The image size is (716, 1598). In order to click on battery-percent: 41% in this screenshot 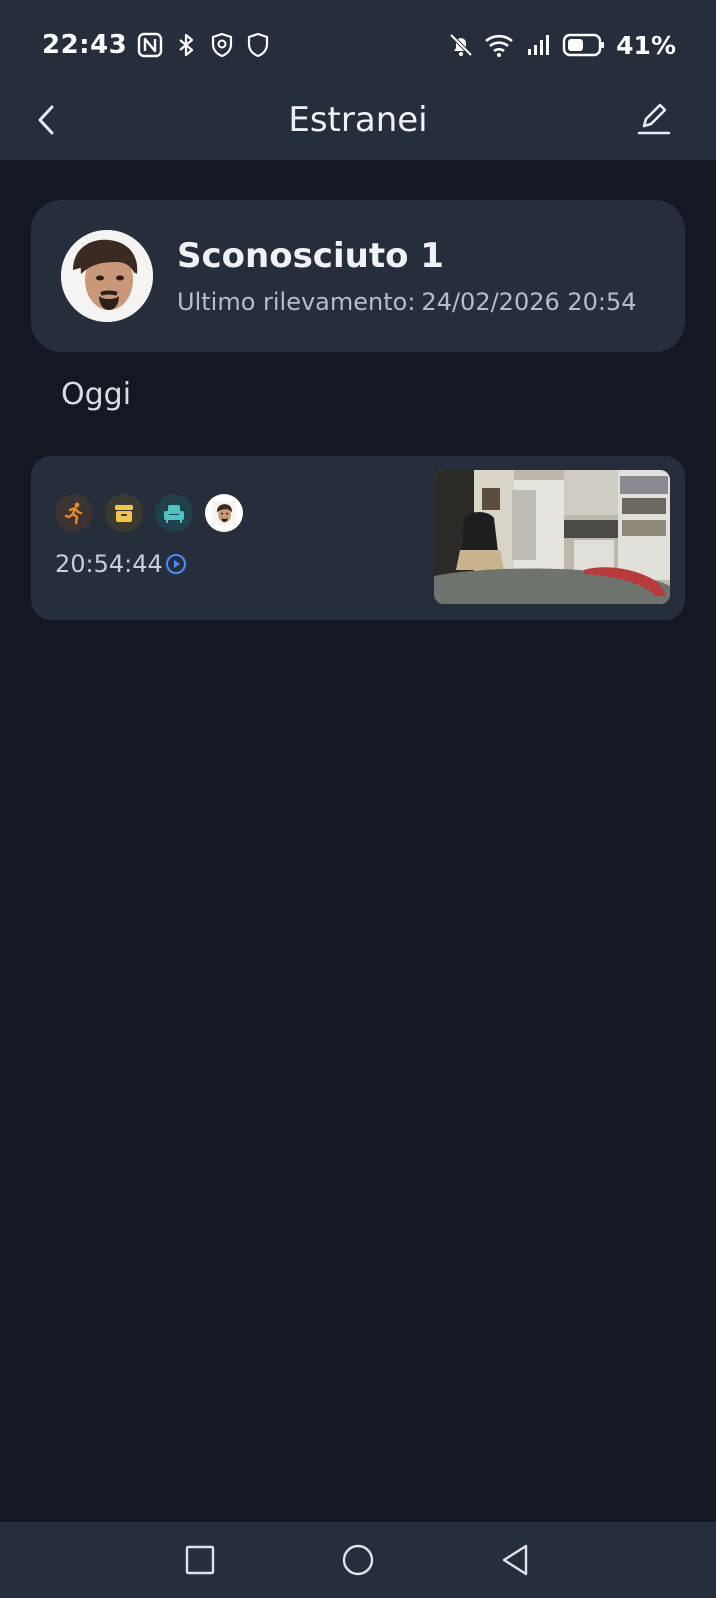, I will do `click(646, 45)`.